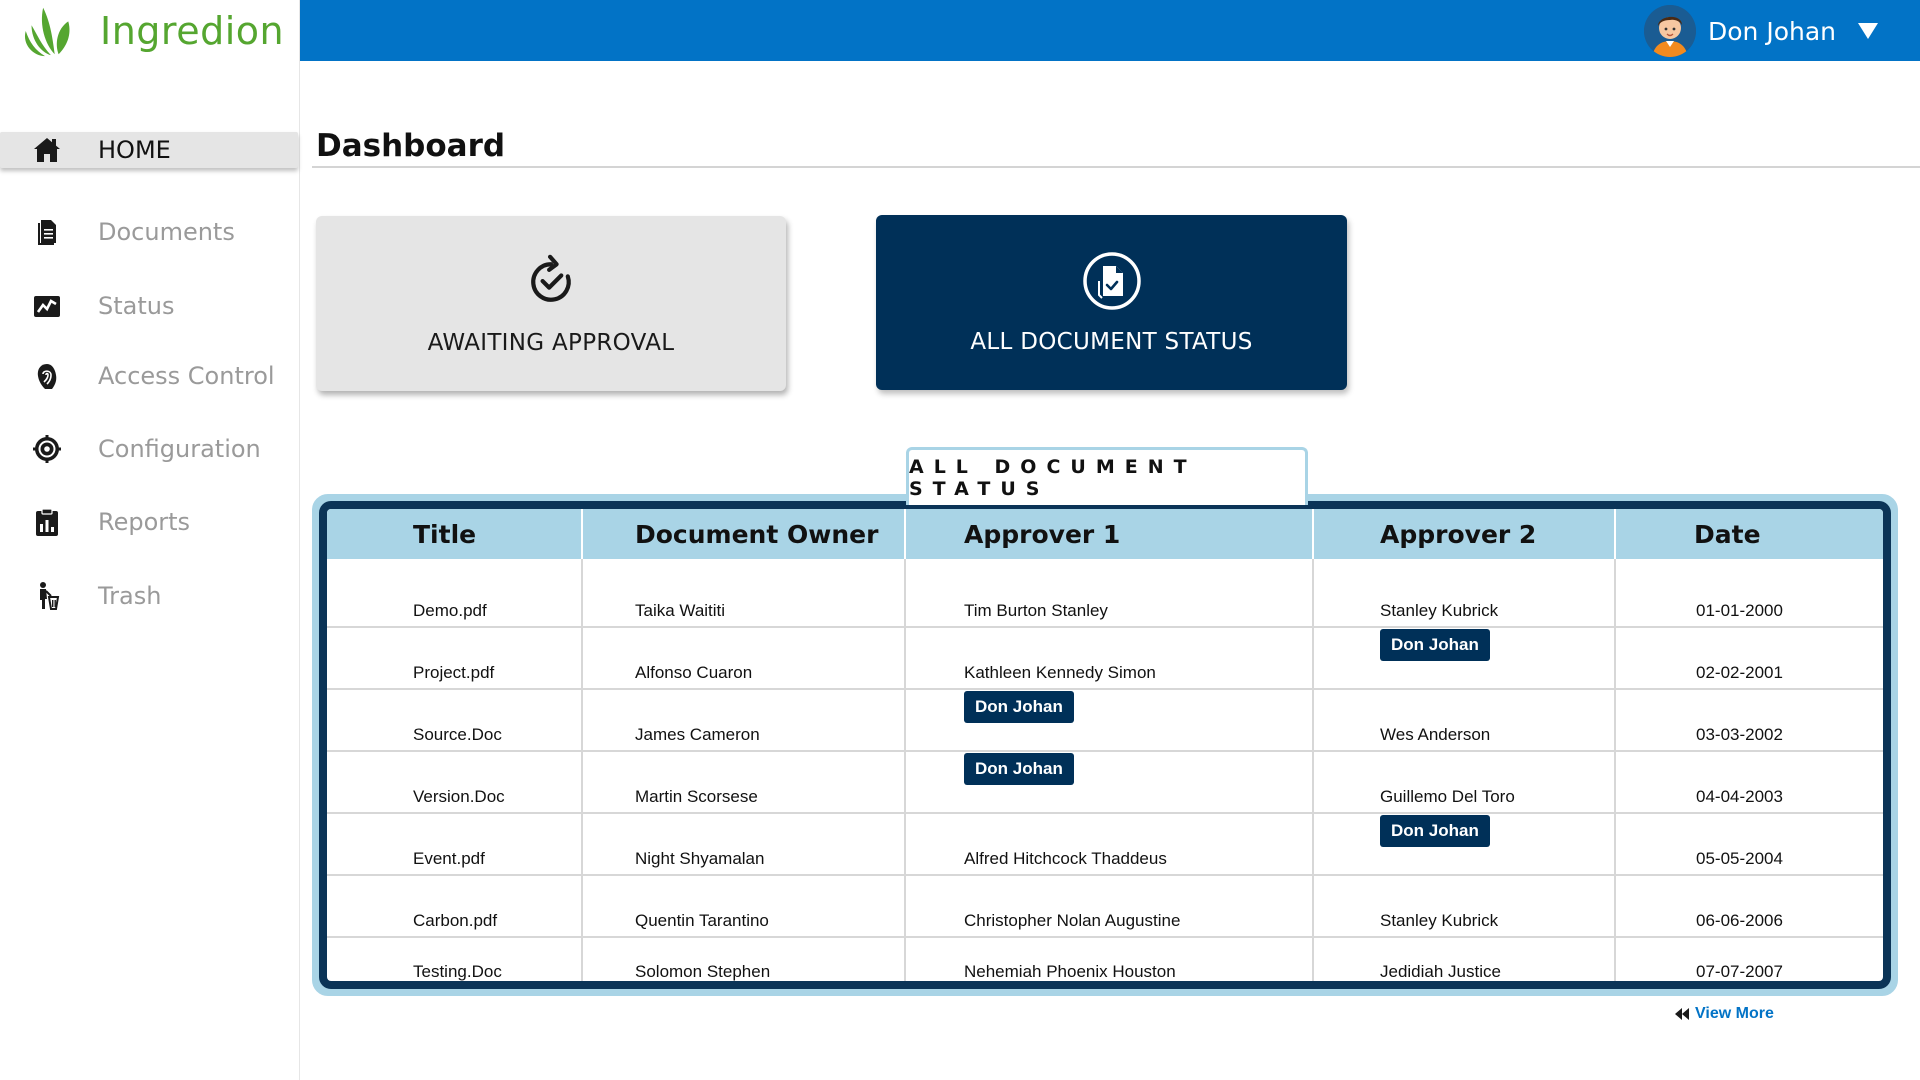 This screenshot has height=1080, width=1920. Describe the element at coordinates (744, 534) in the screenshot. I see `column-header-owner: Document Owner` at that location.